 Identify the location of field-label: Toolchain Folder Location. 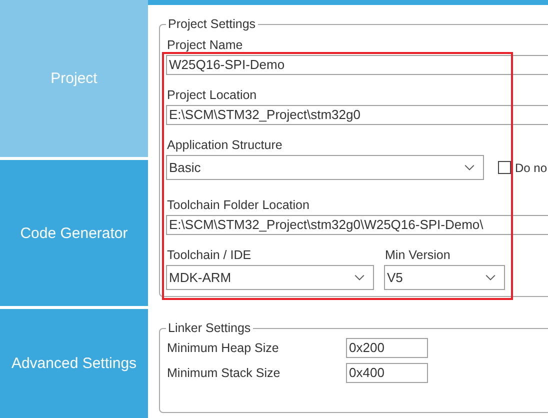
(238, 205).